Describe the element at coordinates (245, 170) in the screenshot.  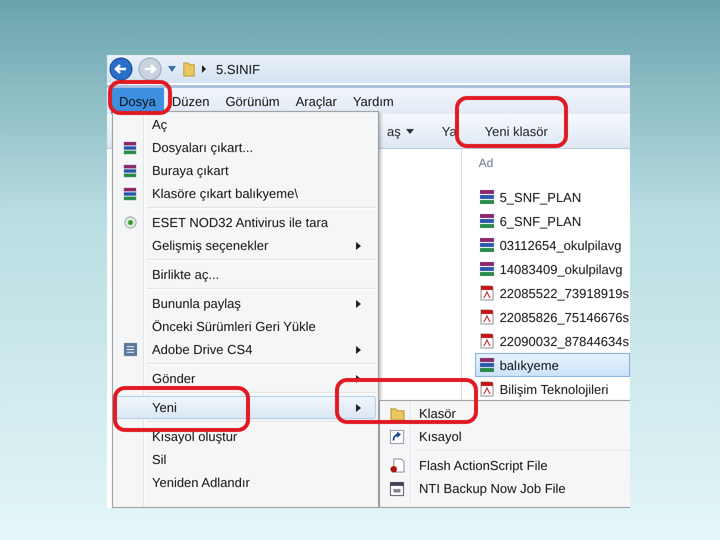
I see `menu-item: Buraya çıkart` at that location.